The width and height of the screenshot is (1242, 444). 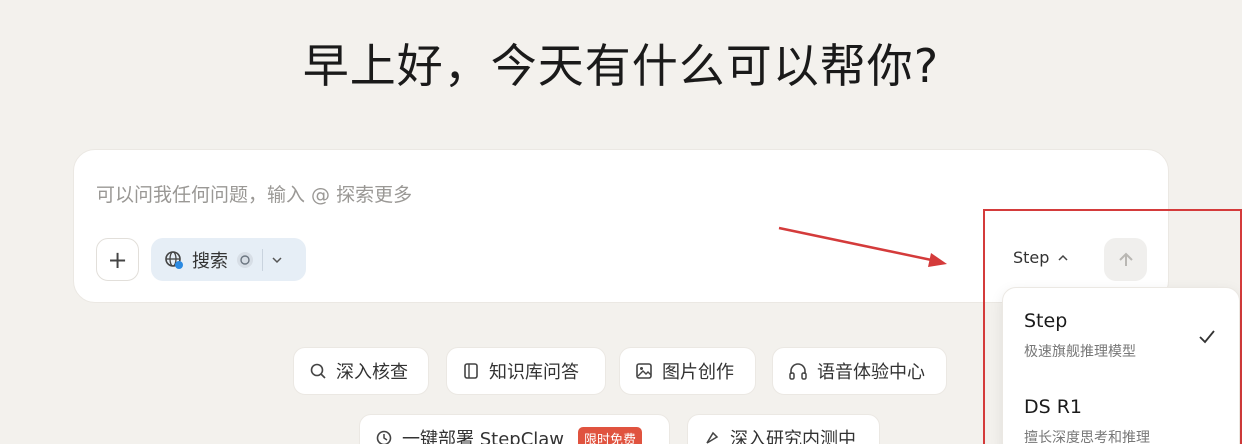 What do you see at coordinates (610, 435) in the screenshot?
I see `limited-free-badge: 限时免费` at bounding box center [610, 435].